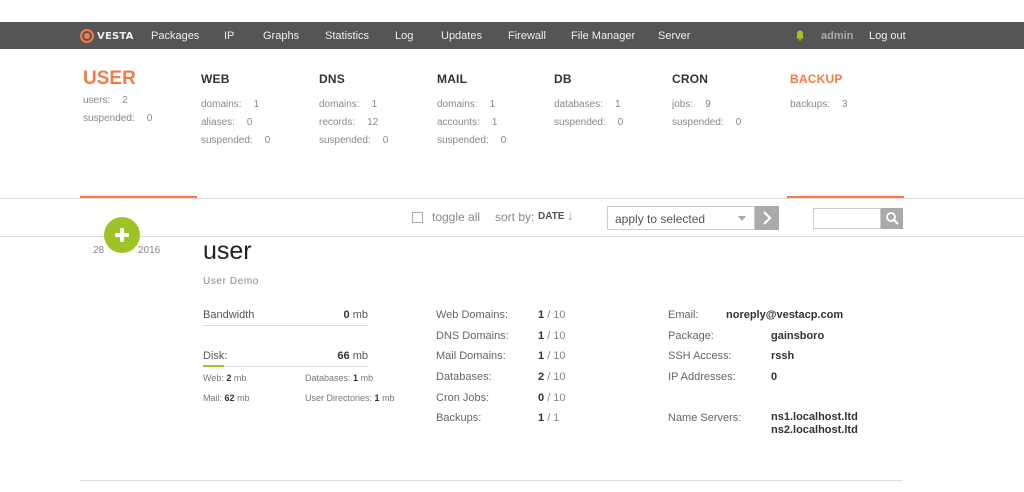  What do you see at coordinates (215, 356) in the screenshot?
I see `disk-label: Disk:` at bounding box center [215, 356].